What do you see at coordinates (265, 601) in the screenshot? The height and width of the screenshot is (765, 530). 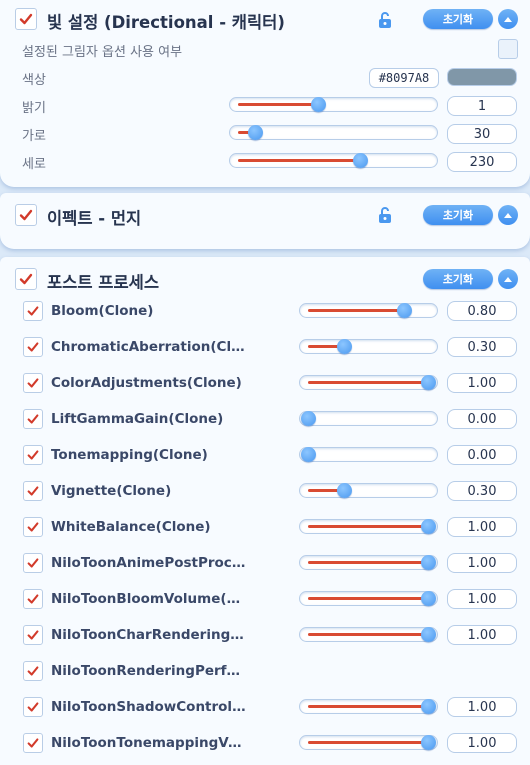 I see `post-process-row: NiloToonBloomVolume(Cl… 1.00` at bounding box center [265, 601].